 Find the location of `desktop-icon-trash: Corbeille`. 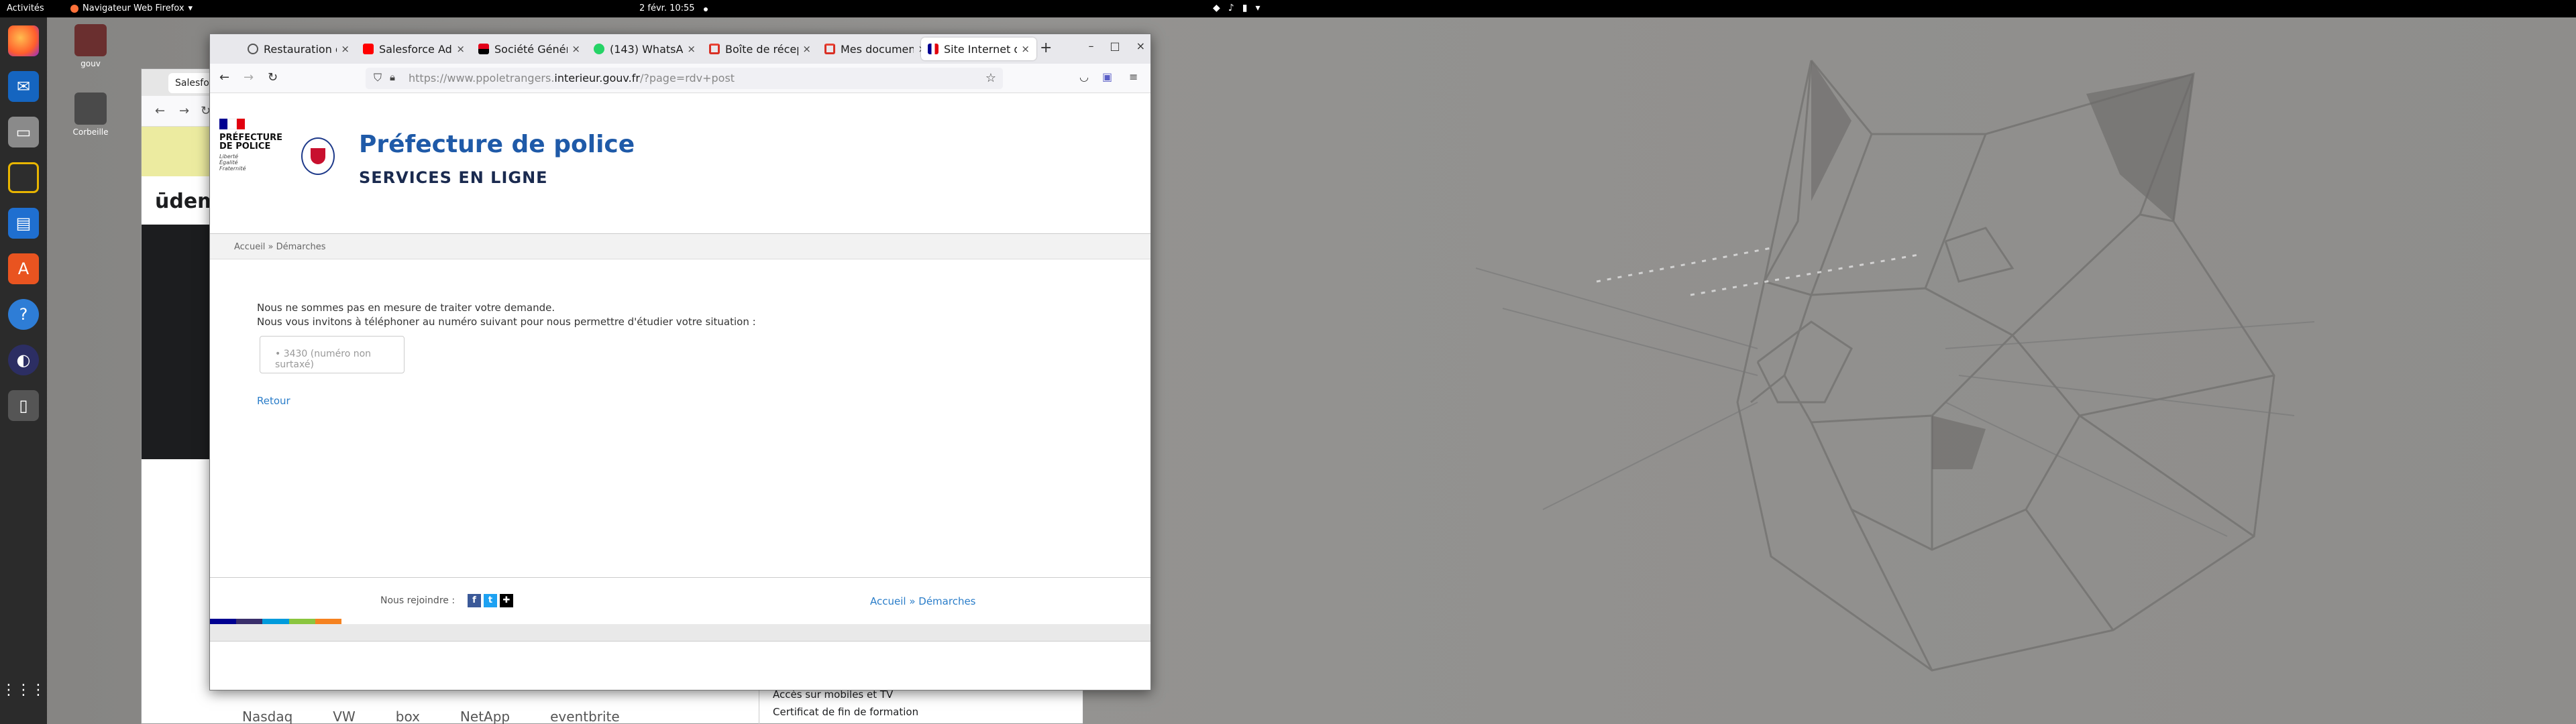

desktop-icon-trash: Corbeille is located at coordinates (90, 115).